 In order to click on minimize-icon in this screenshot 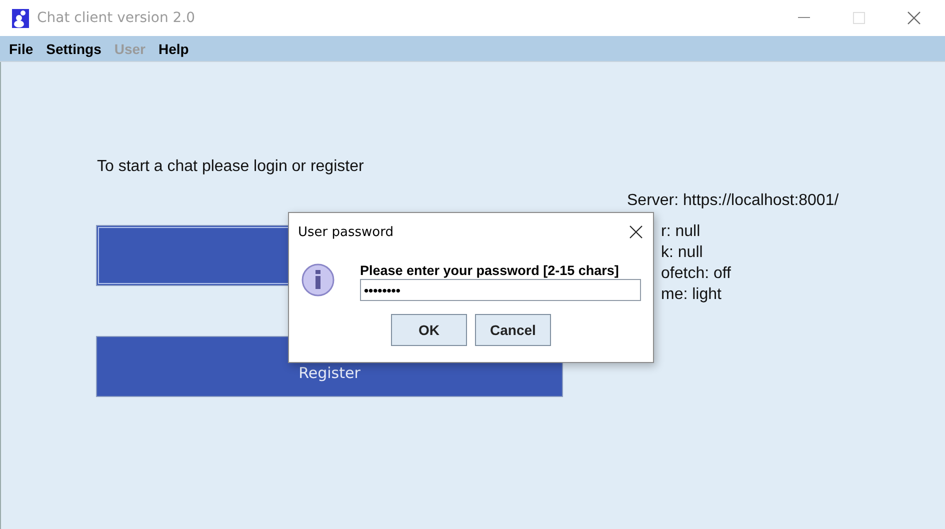, I will do `click(804, 18)`.